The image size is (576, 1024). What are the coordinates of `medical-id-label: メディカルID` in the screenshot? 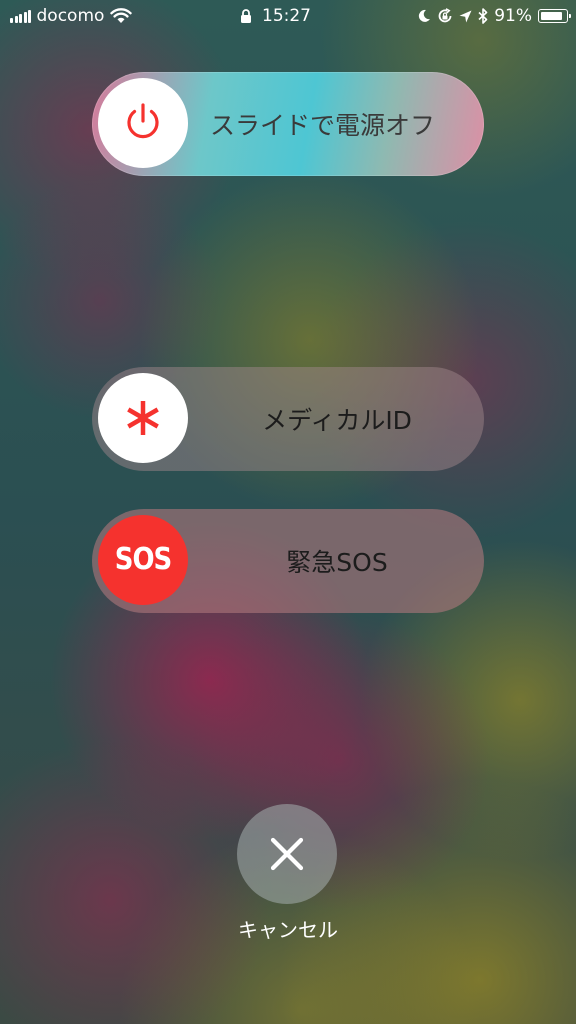 It's located at (337, 420).